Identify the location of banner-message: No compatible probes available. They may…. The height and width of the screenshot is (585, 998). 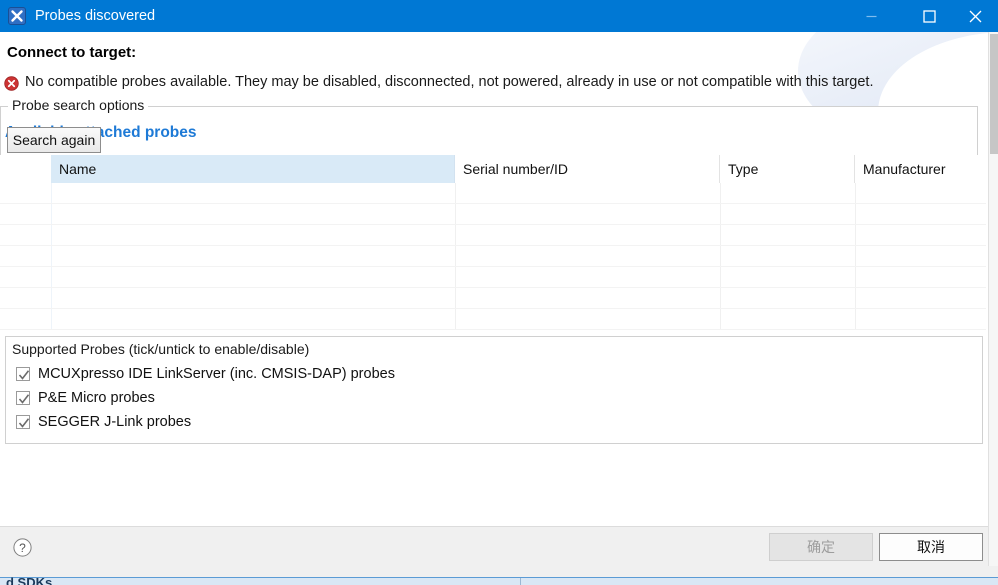
(449, 82).